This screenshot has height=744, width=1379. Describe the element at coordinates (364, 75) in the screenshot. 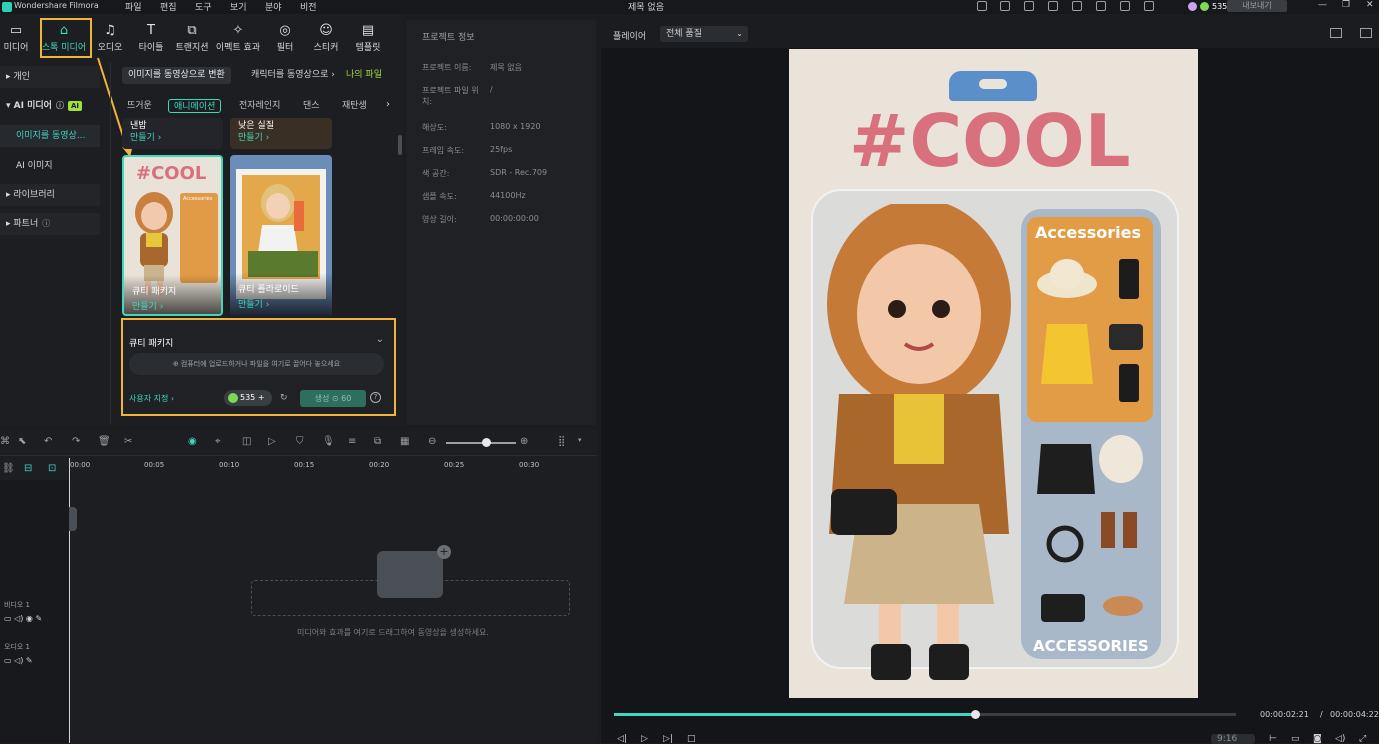

I see `tab-my-files: 나의 파일` at that location.